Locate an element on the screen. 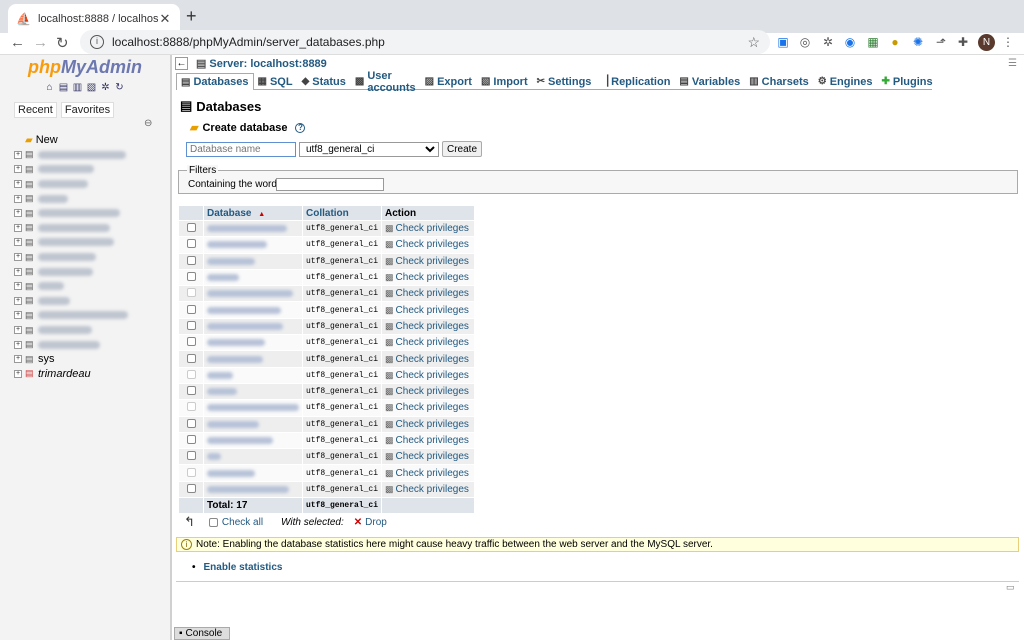  tree-item-trimardeau: + ▤ trimardeau is located at coordinates (92, 374).